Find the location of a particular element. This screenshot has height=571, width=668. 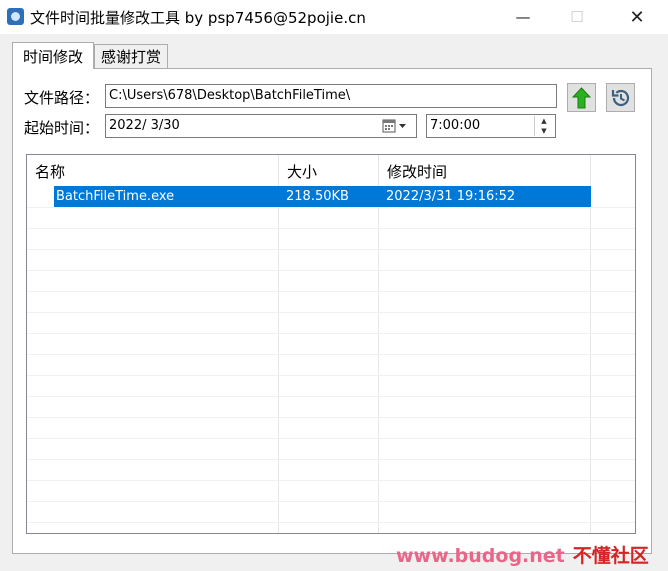

maximize-button: ☐ is located at coordinates (577, 17).